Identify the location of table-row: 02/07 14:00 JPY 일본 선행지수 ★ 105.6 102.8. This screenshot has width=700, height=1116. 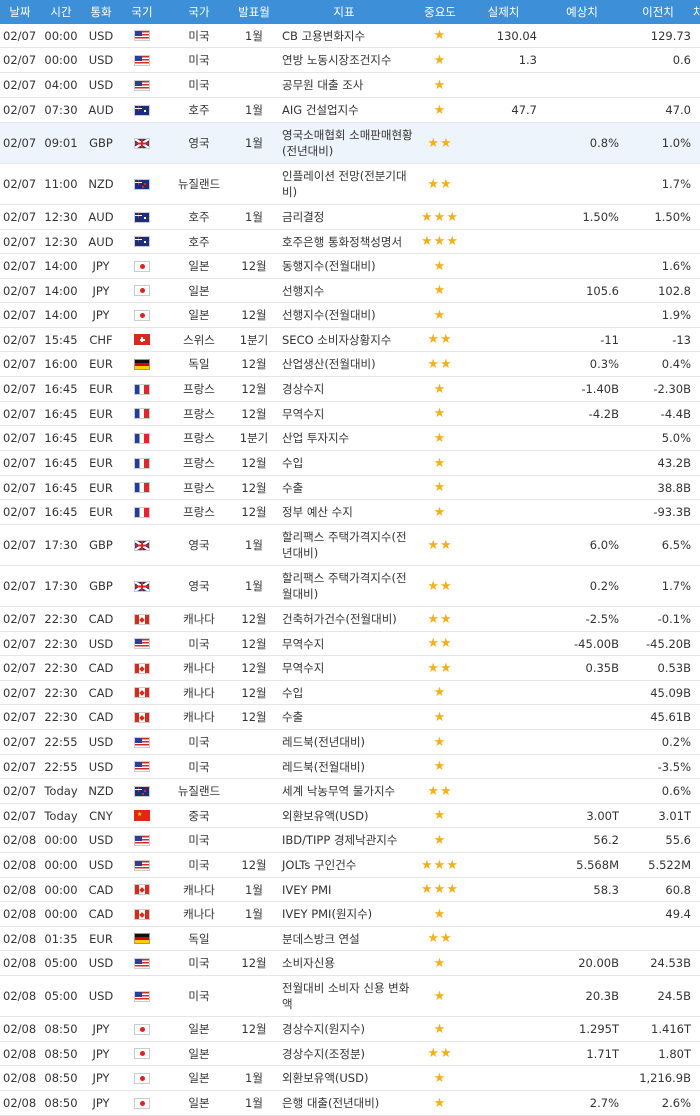
(350, 291).